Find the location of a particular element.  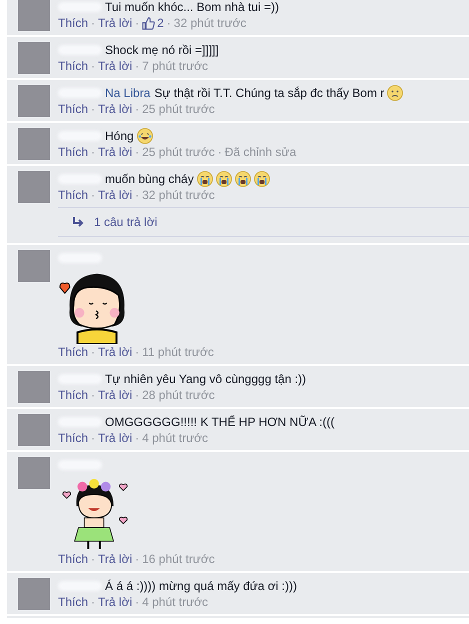

view-replies-link: 1 câu trả lời is located at coordinates (115, 222).